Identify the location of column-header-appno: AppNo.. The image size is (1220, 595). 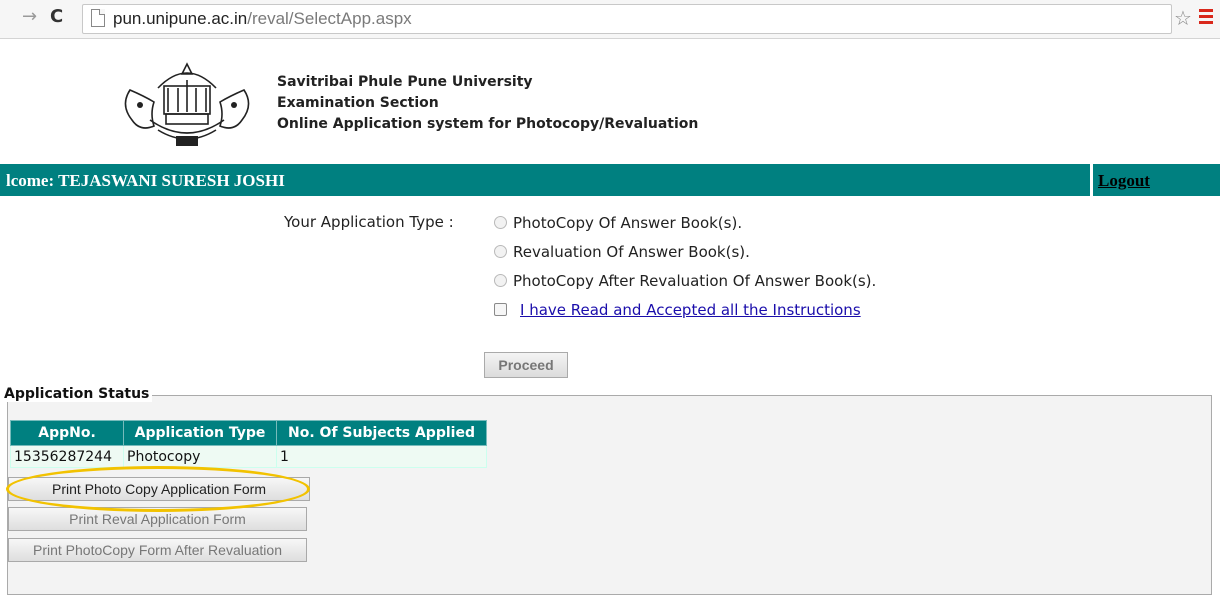
(67, 433).